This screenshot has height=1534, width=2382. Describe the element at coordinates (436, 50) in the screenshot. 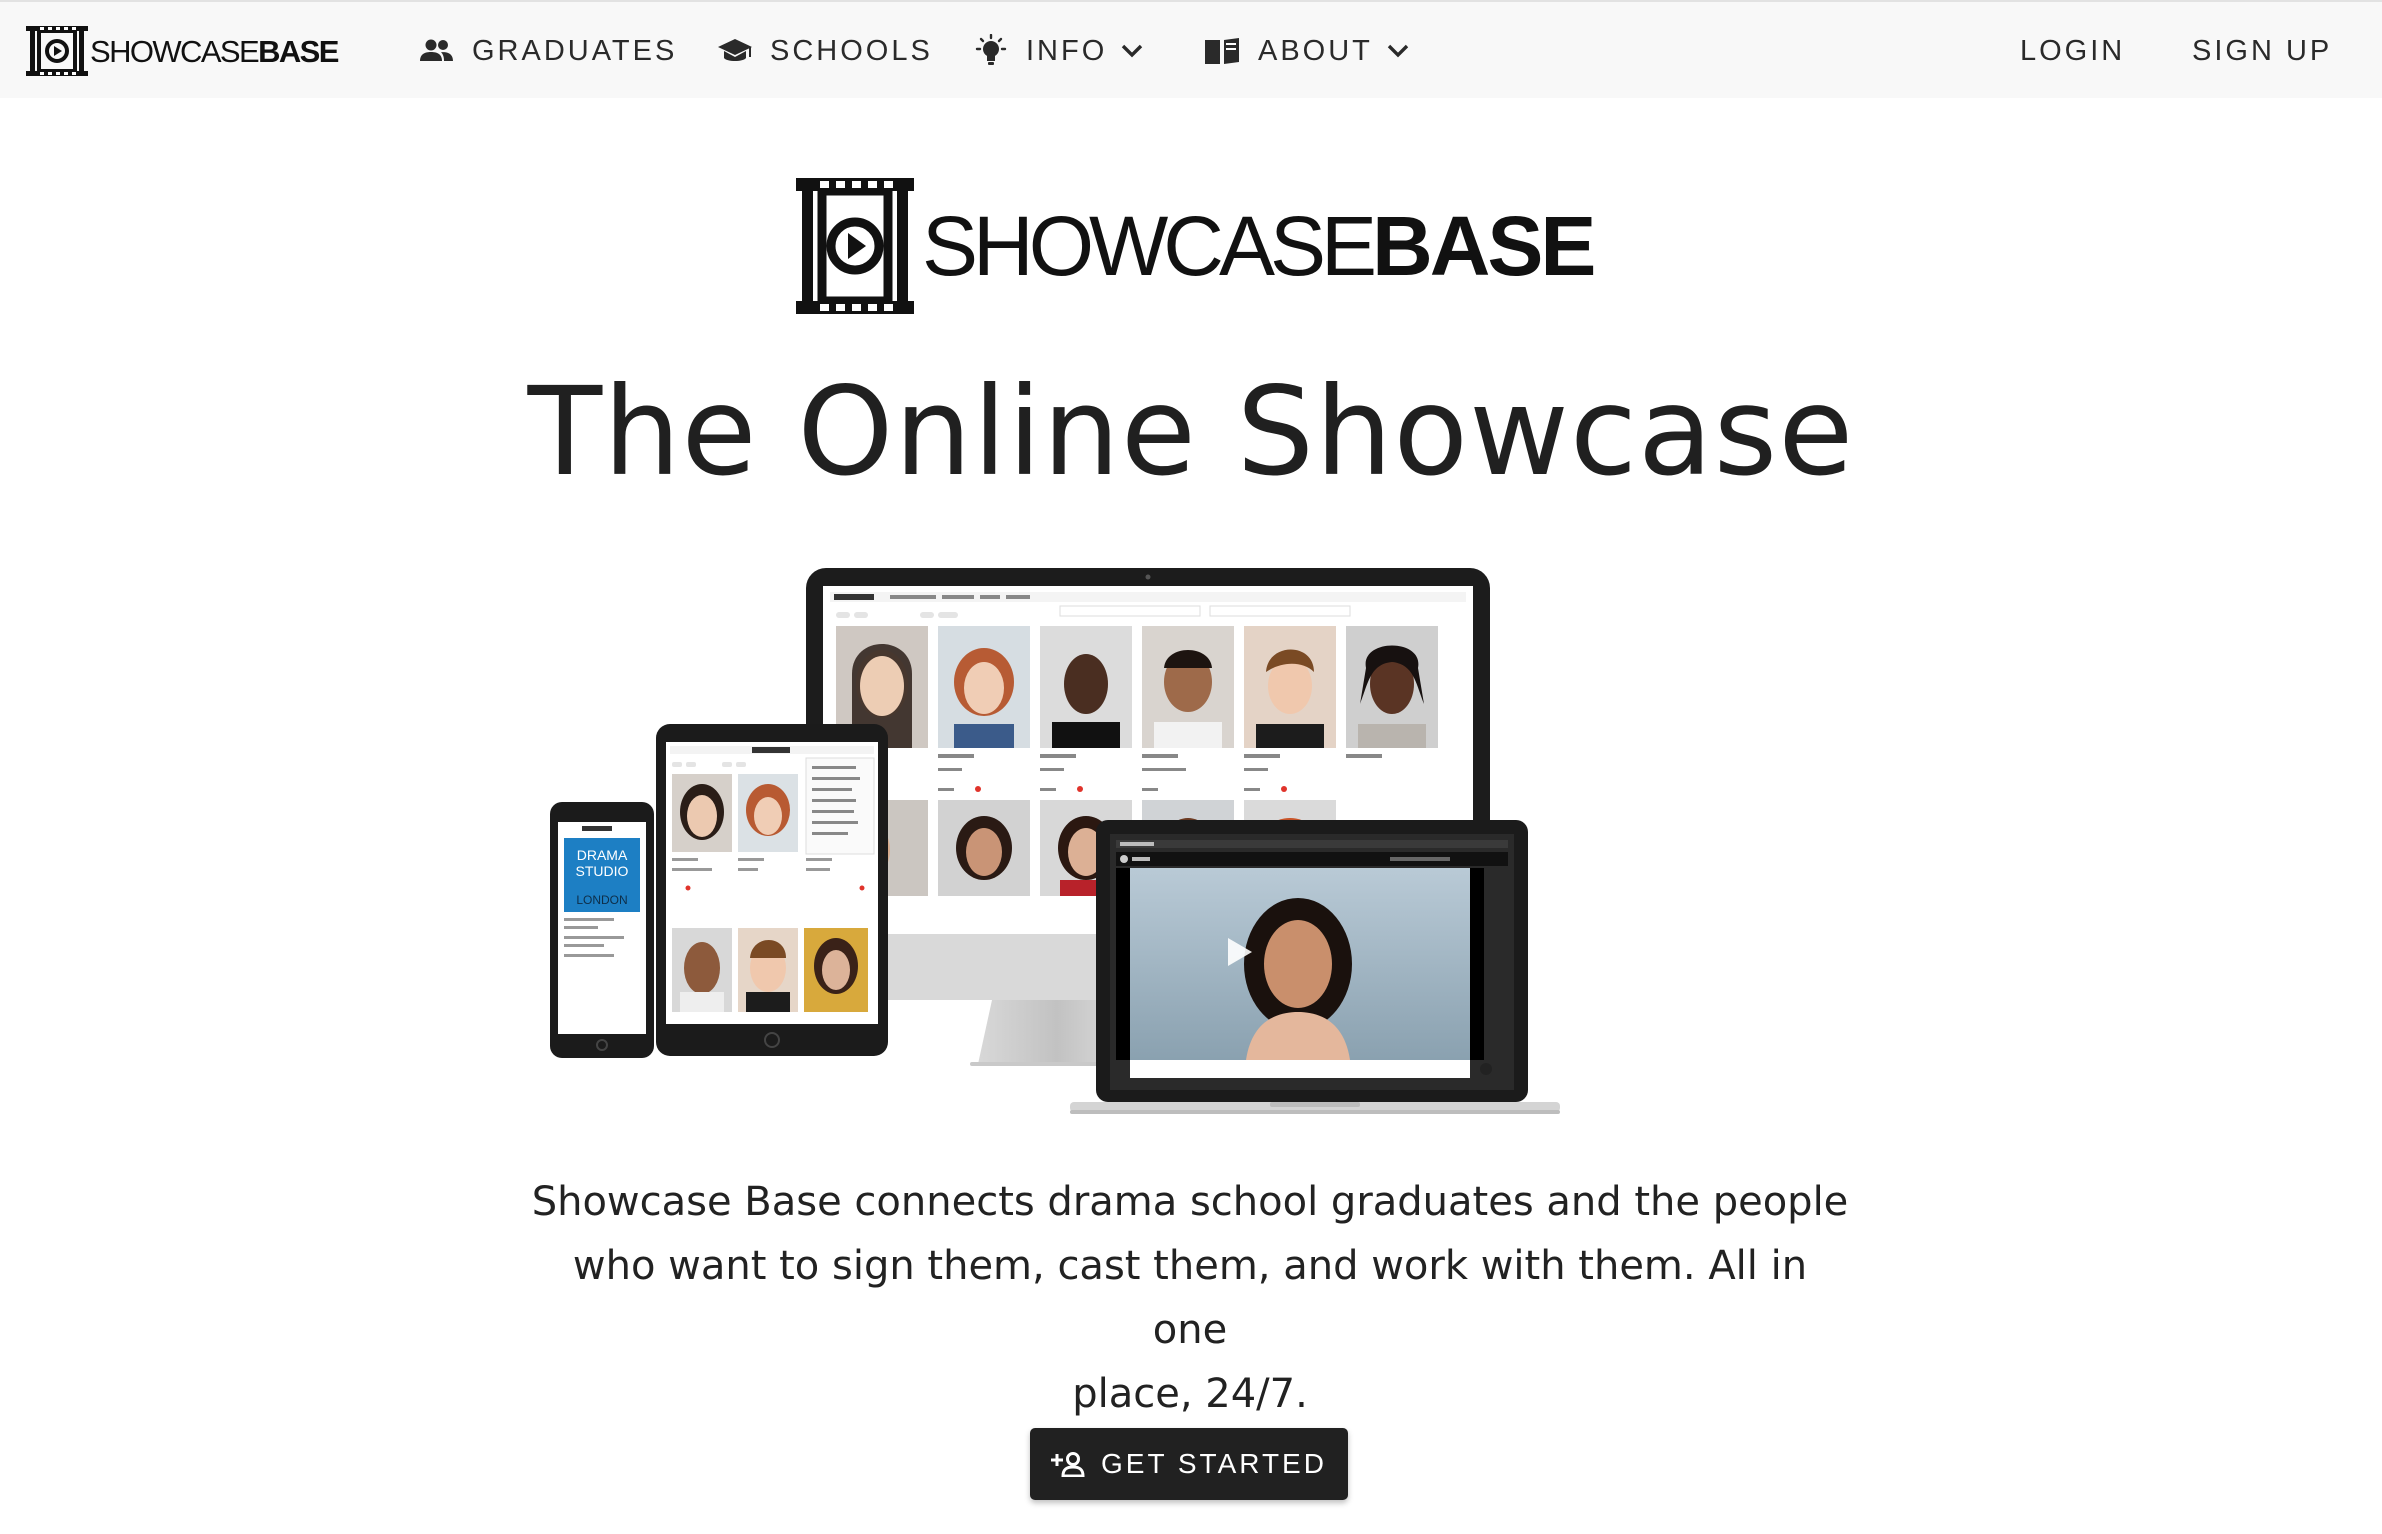

I see `people-icon` at that location.